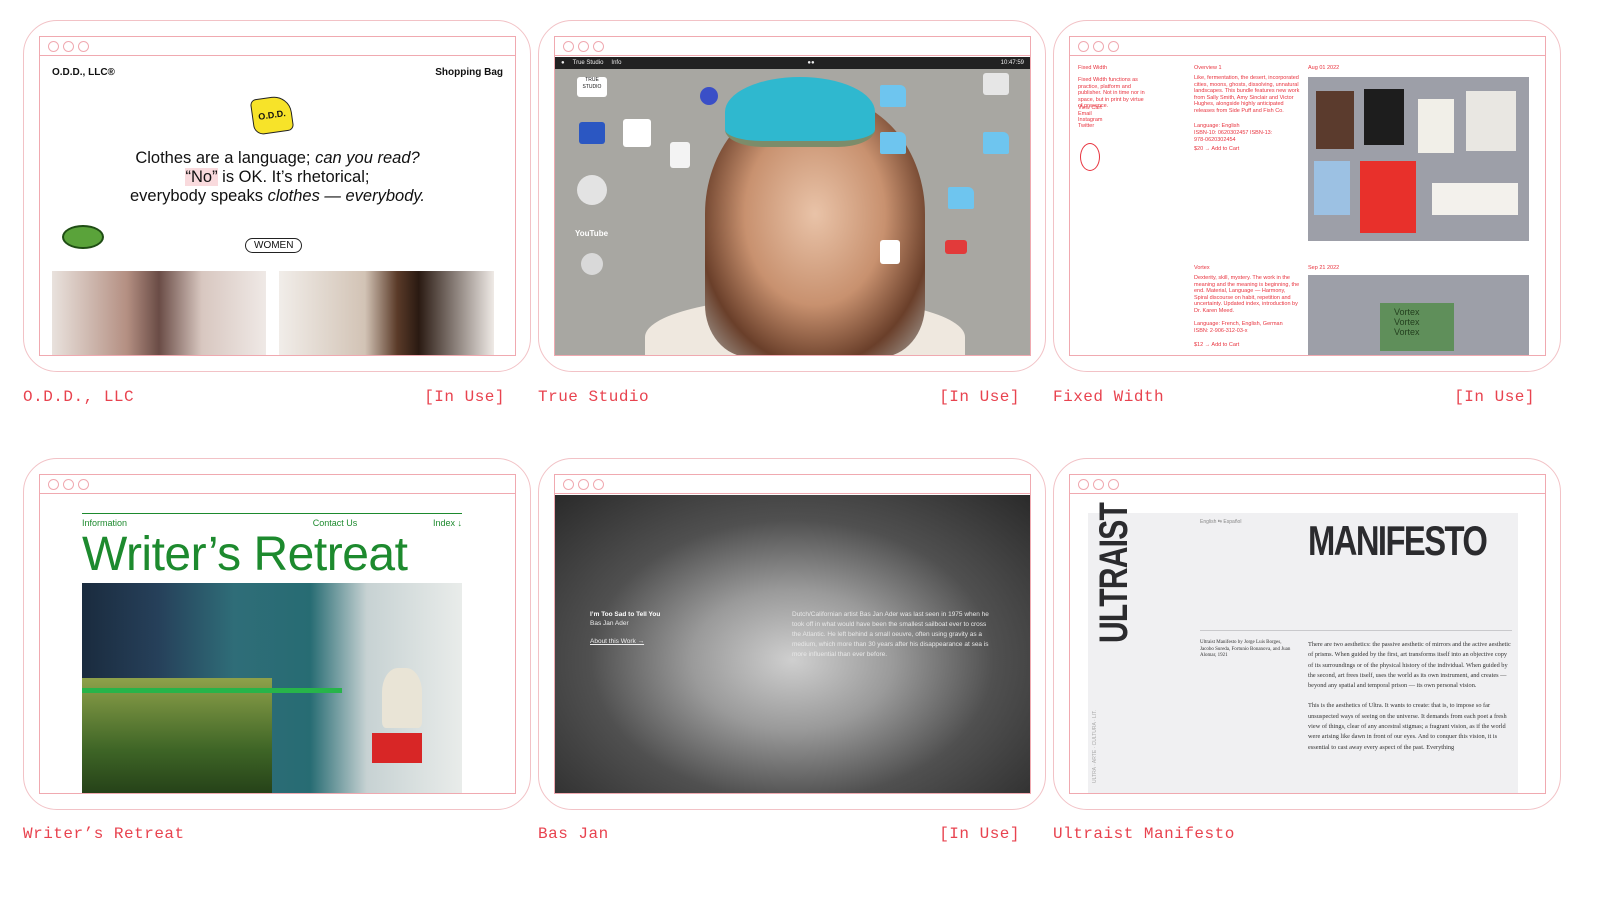 The height and width of the screenshot is (900, 1600). What do you see at coordinates (680, 155) in the screenshot?
I see `pdf-icon` at bounding box center [680, 155].